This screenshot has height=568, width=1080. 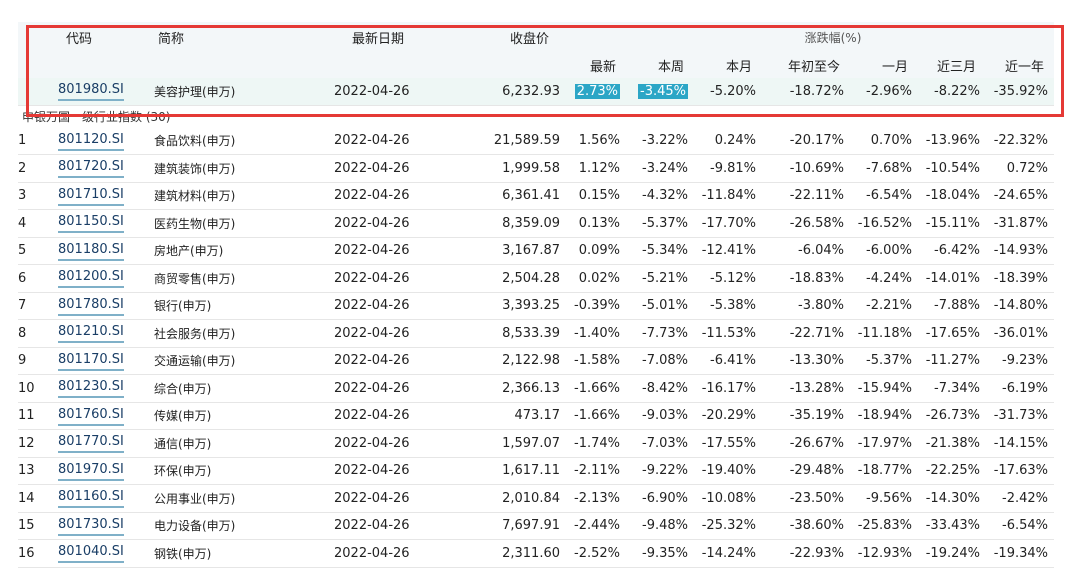 What do you see at coordinates (884, 553) in the screenshot?
I see `one-month-cell: -12.93%` at bounding box center [884, 553].